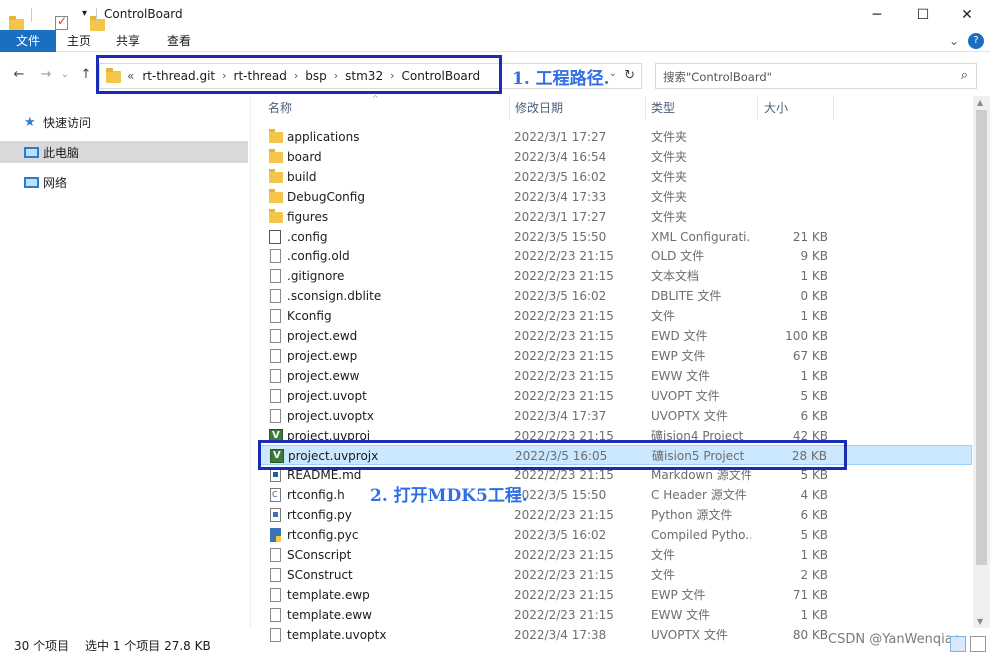 This screenshot has width=990, height=656. Describe the element at coordinates (814, 495) in the screenshot. I see `file-size: 4 KB` at that location.